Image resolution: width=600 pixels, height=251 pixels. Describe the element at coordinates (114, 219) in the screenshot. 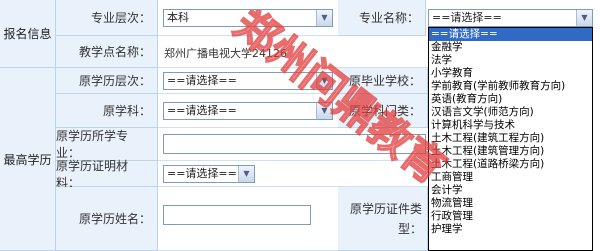

I see `orig-name-label-text: 原学历姓名：` at that location.